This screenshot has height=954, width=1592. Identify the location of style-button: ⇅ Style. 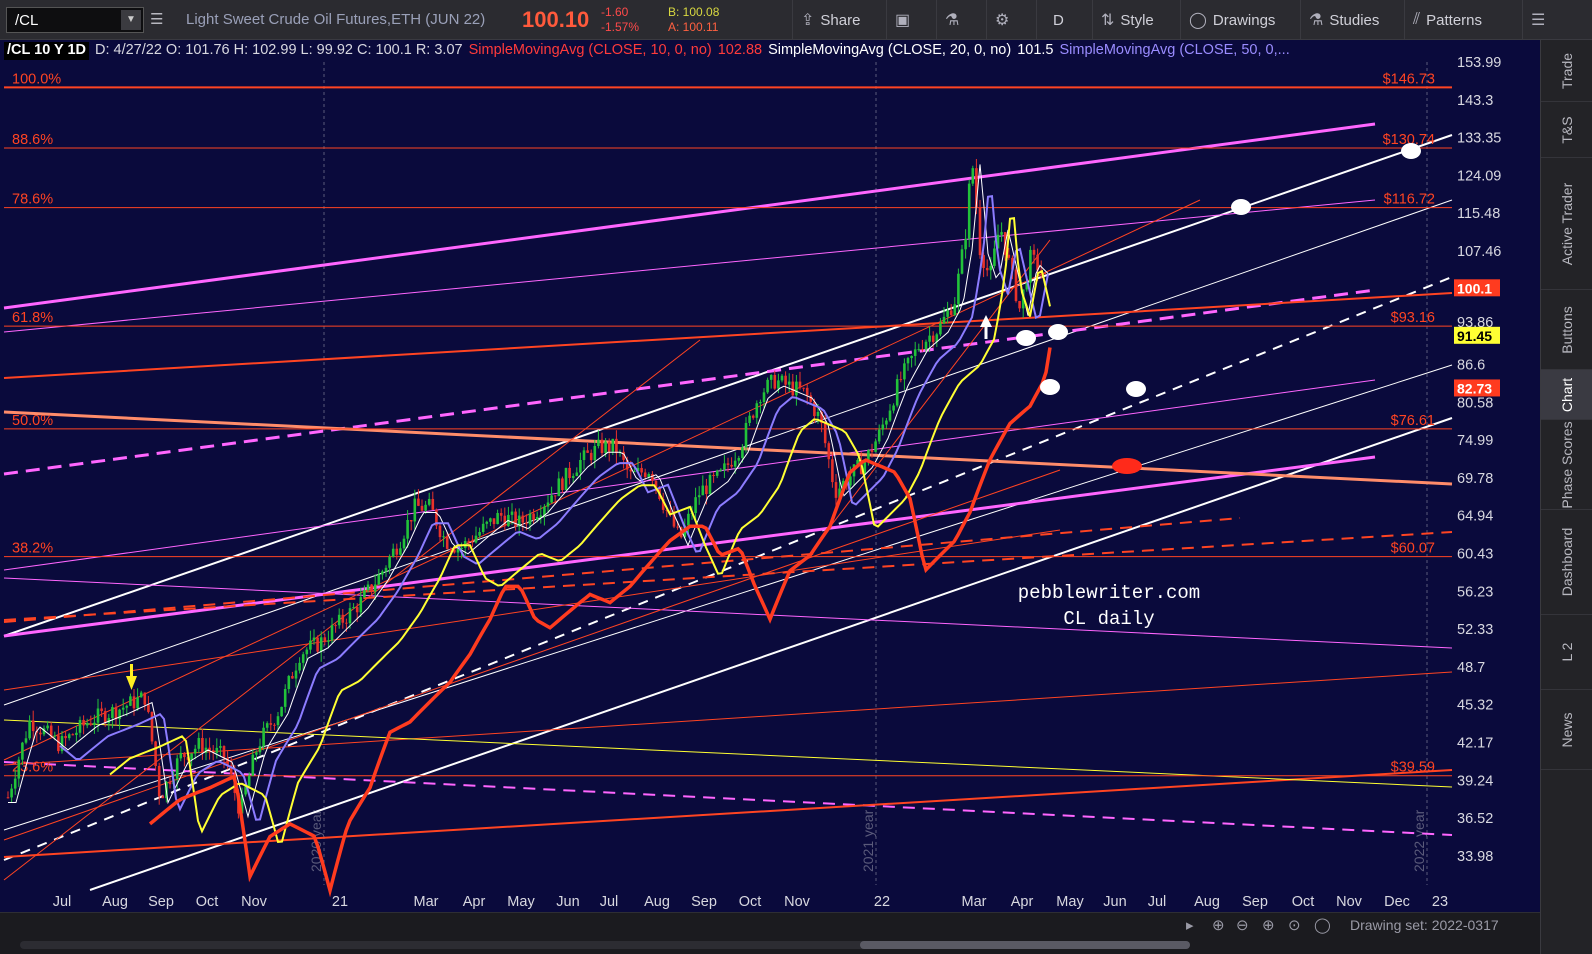
(1127, 20).